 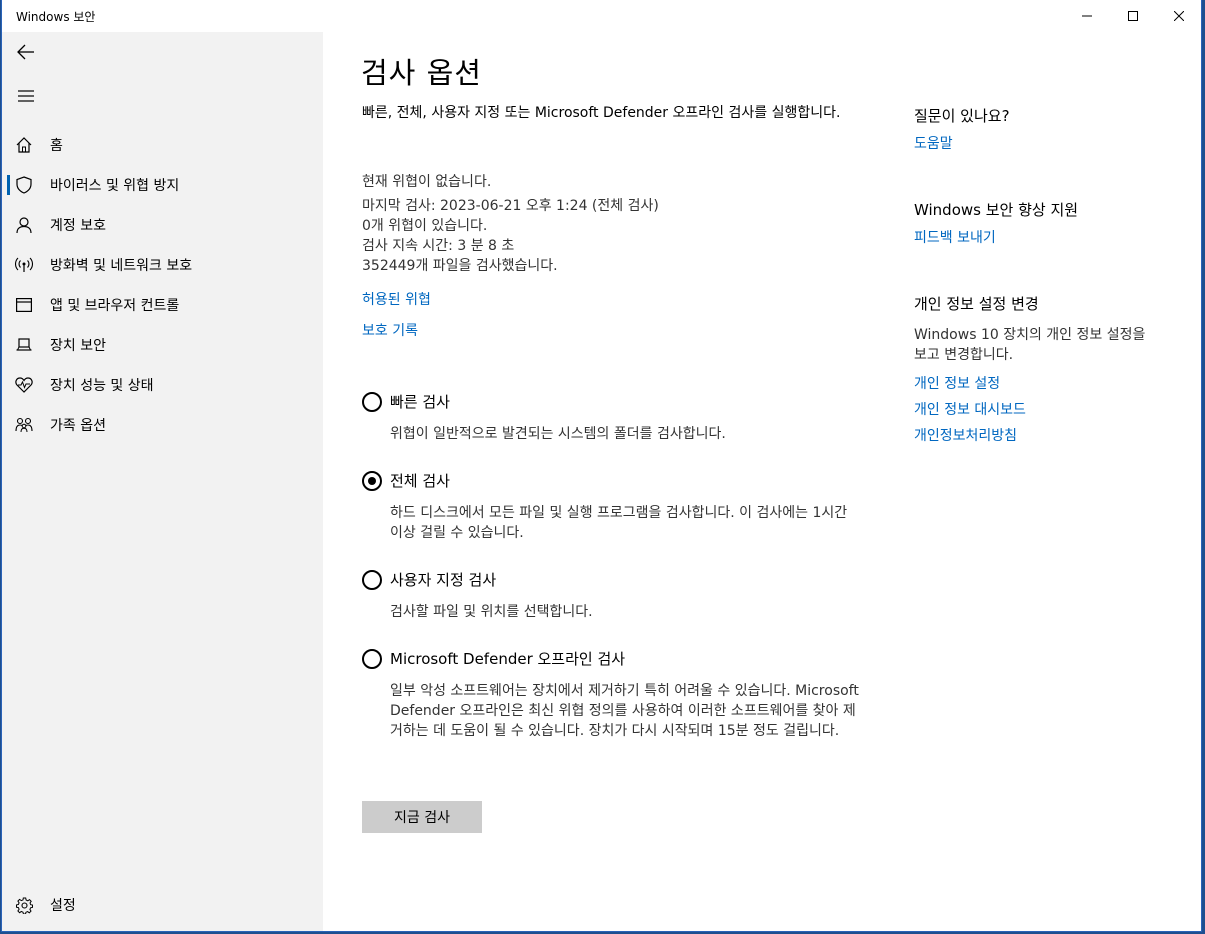 I want to click on scan-now-button: 지금 검사, so click(x=422, y=817).